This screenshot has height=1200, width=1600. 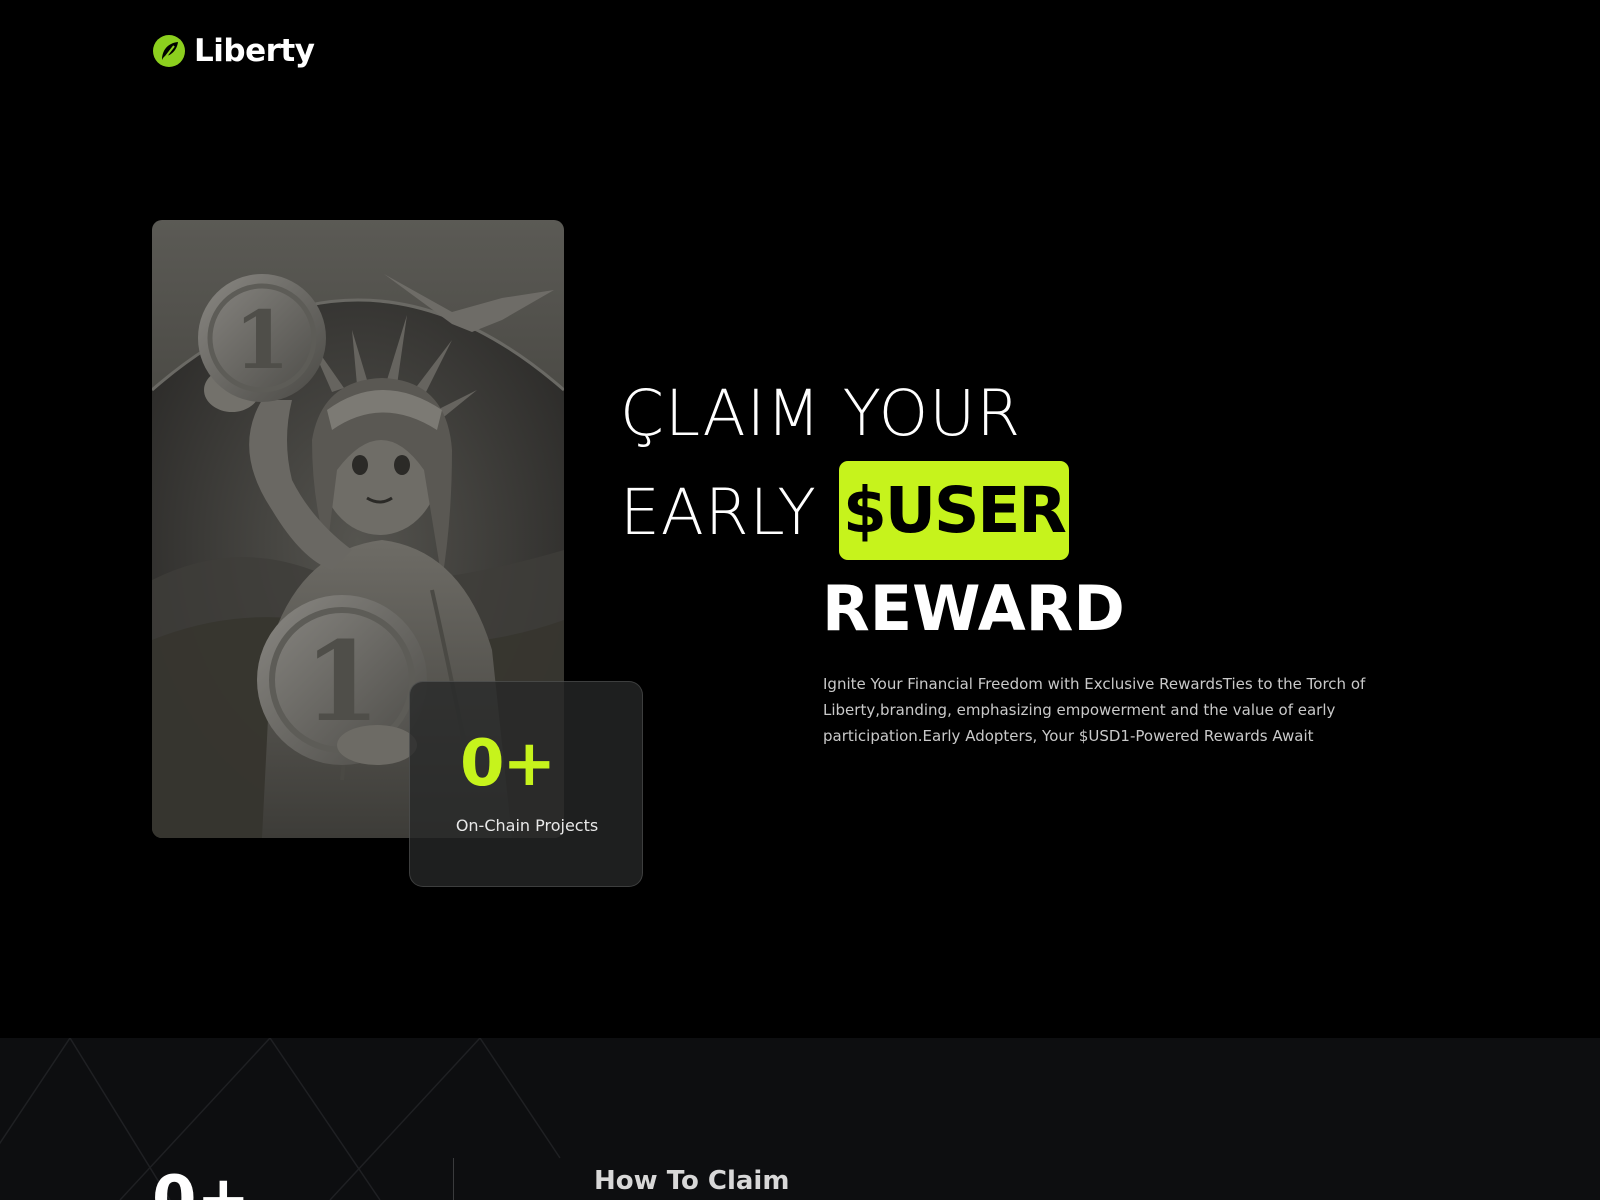 I want to click on highlight-badge: $USER, so click(x=954, y=510).